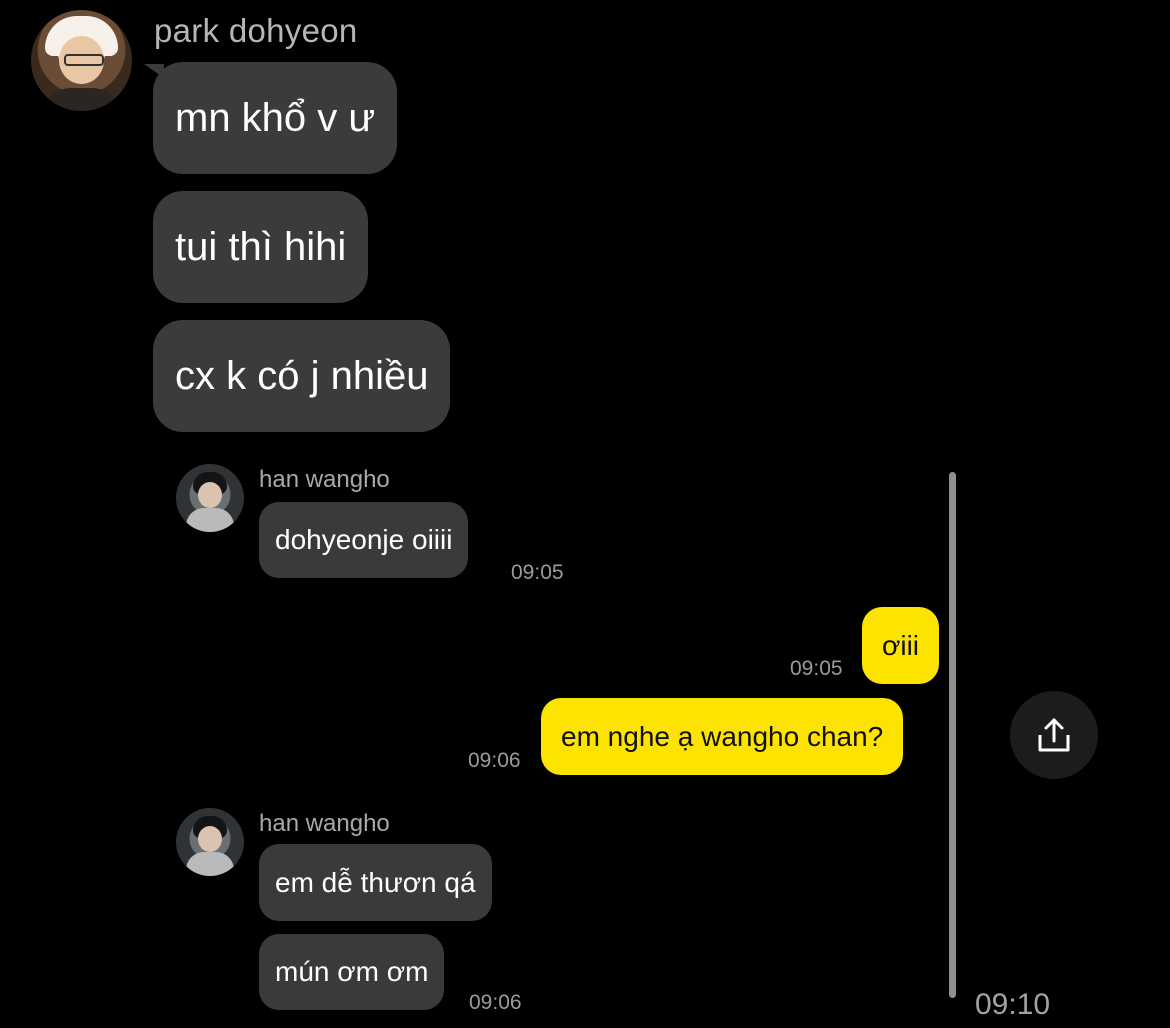  I want to click on message-bubble: mn khổ v ư, so click(275, 118).